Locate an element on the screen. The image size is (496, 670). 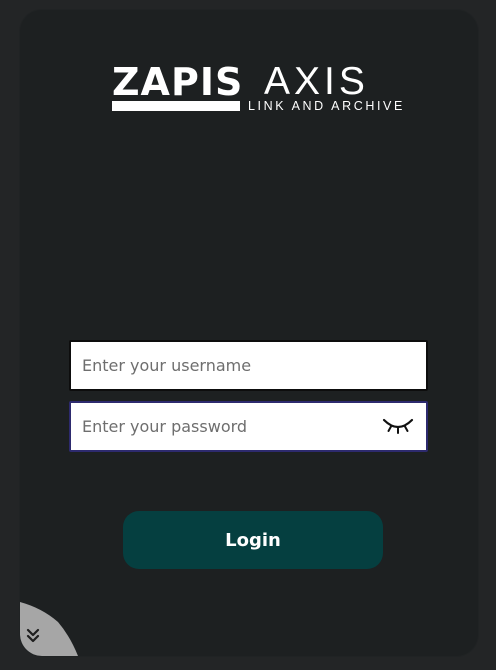
username-input is located at coordinates (248, 365).